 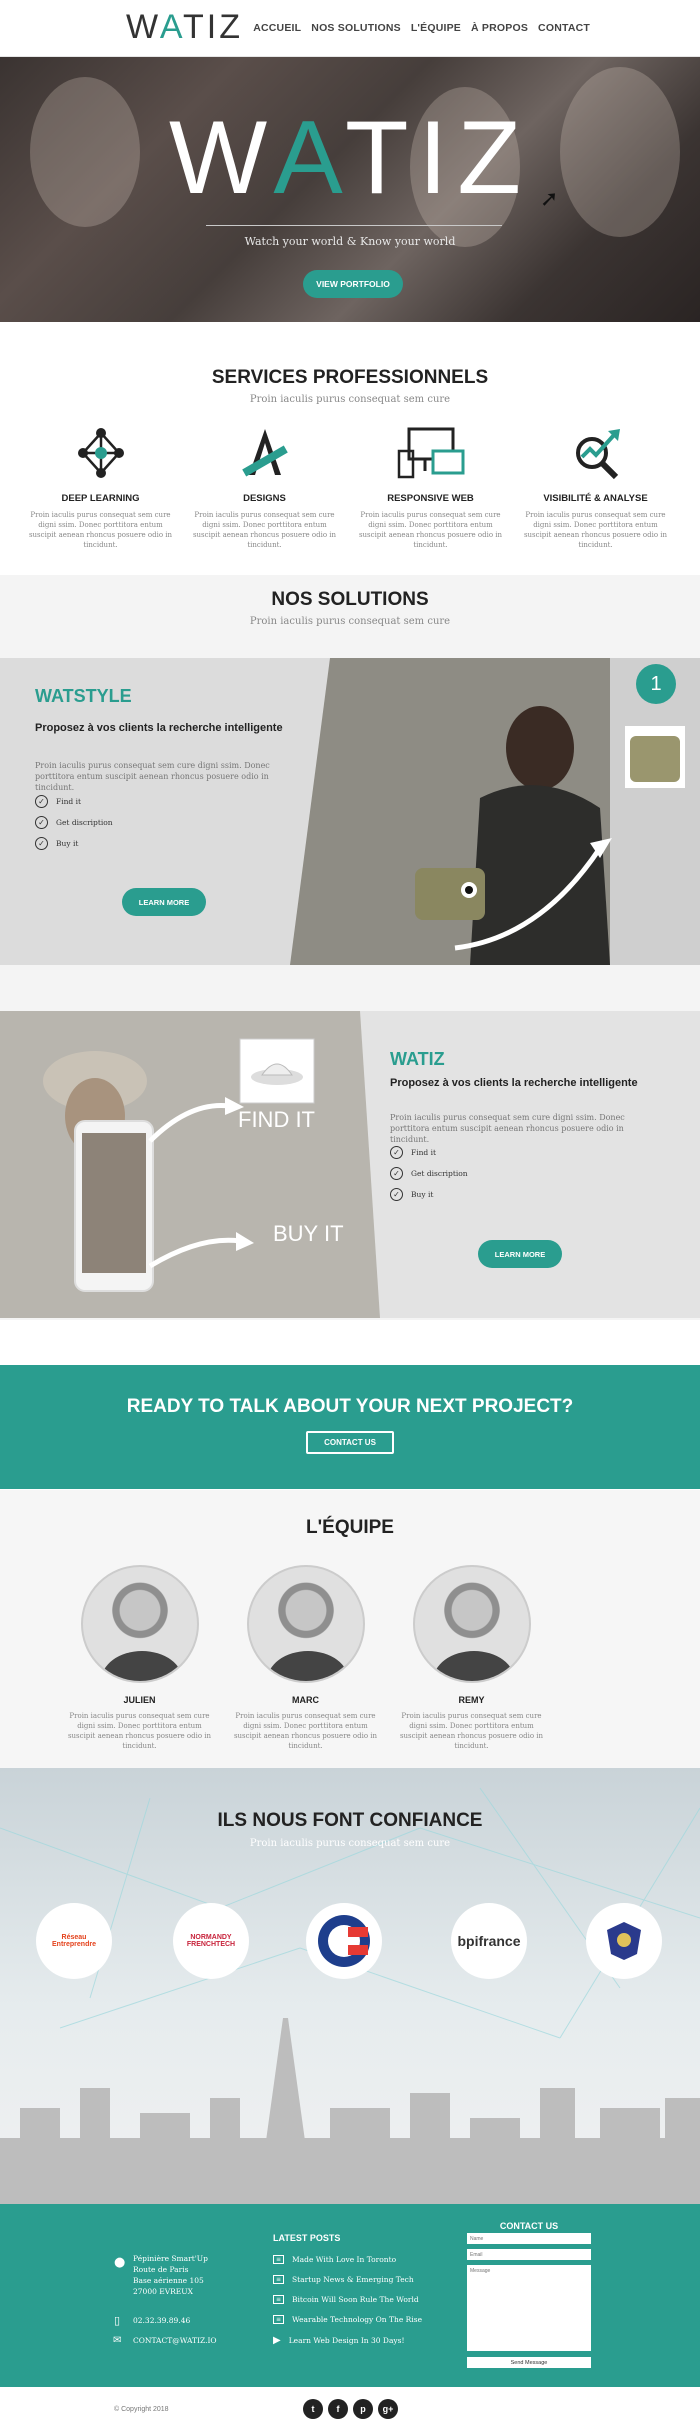 What do you see at coordinates (350, 241) in the screenshot?
I see `hero-tagline: Watch your world & Know your world` at bounding box center [350, 241].